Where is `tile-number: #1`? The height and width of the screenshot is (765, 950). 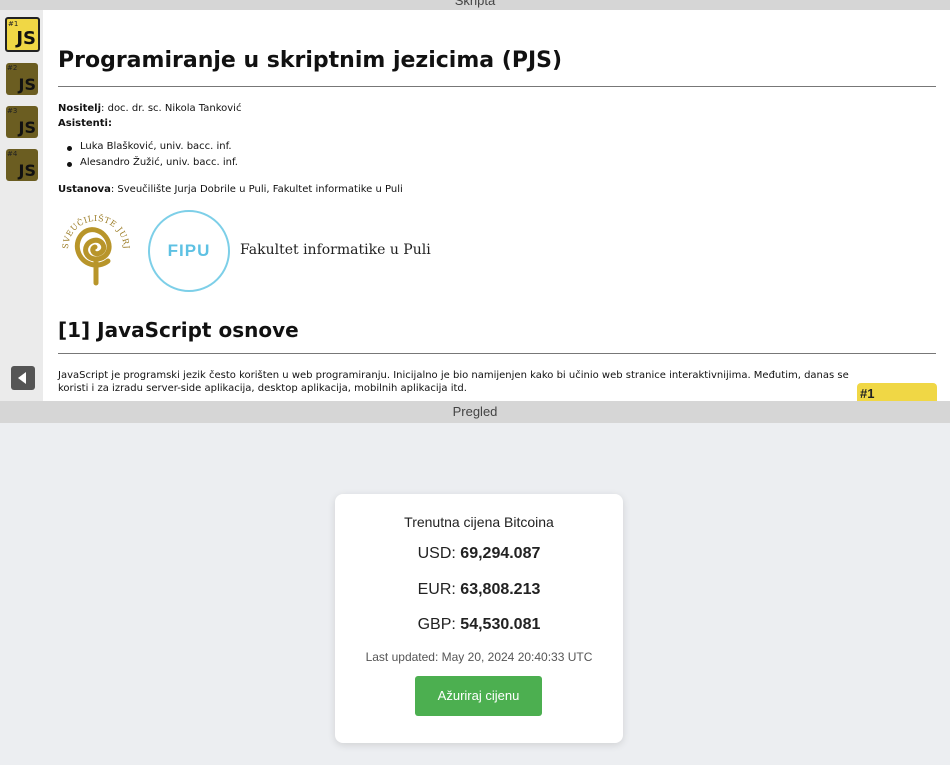
tile-number: #1 is located at coordinates (13, 24).